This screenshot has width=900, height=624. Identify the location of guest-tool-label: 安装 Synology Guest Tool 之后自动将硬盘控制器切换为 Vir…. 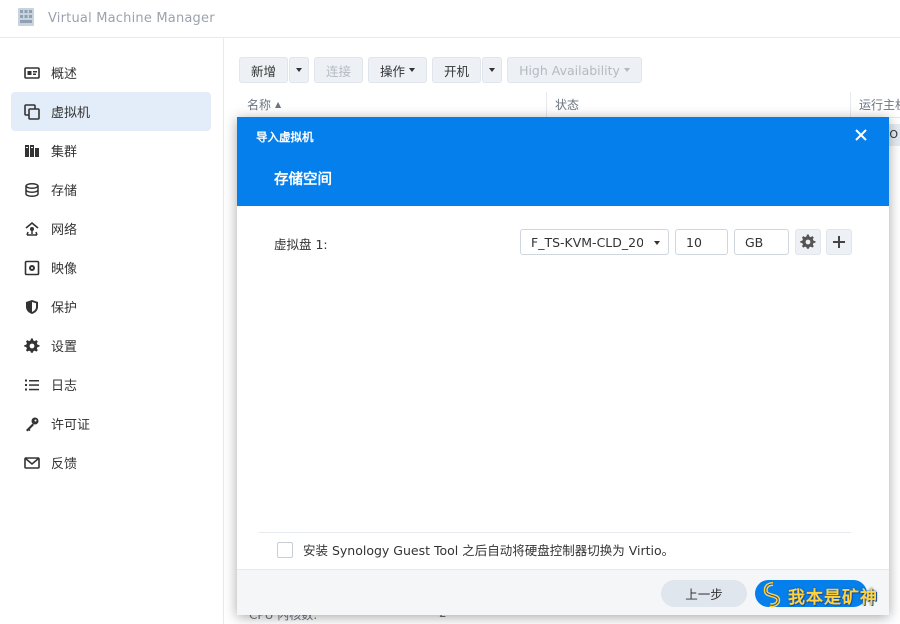
(489, 550).